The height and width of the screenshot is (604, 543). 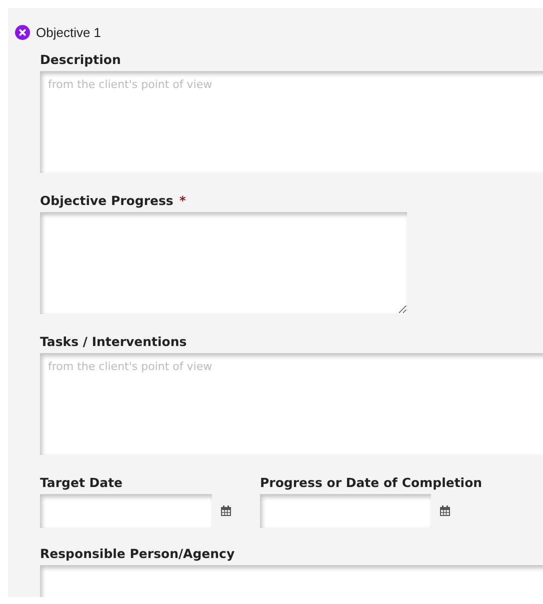 What do you see at coordinates (223, 263) in the screenshot?
I see `text-area` at bounding box center [223, 263].